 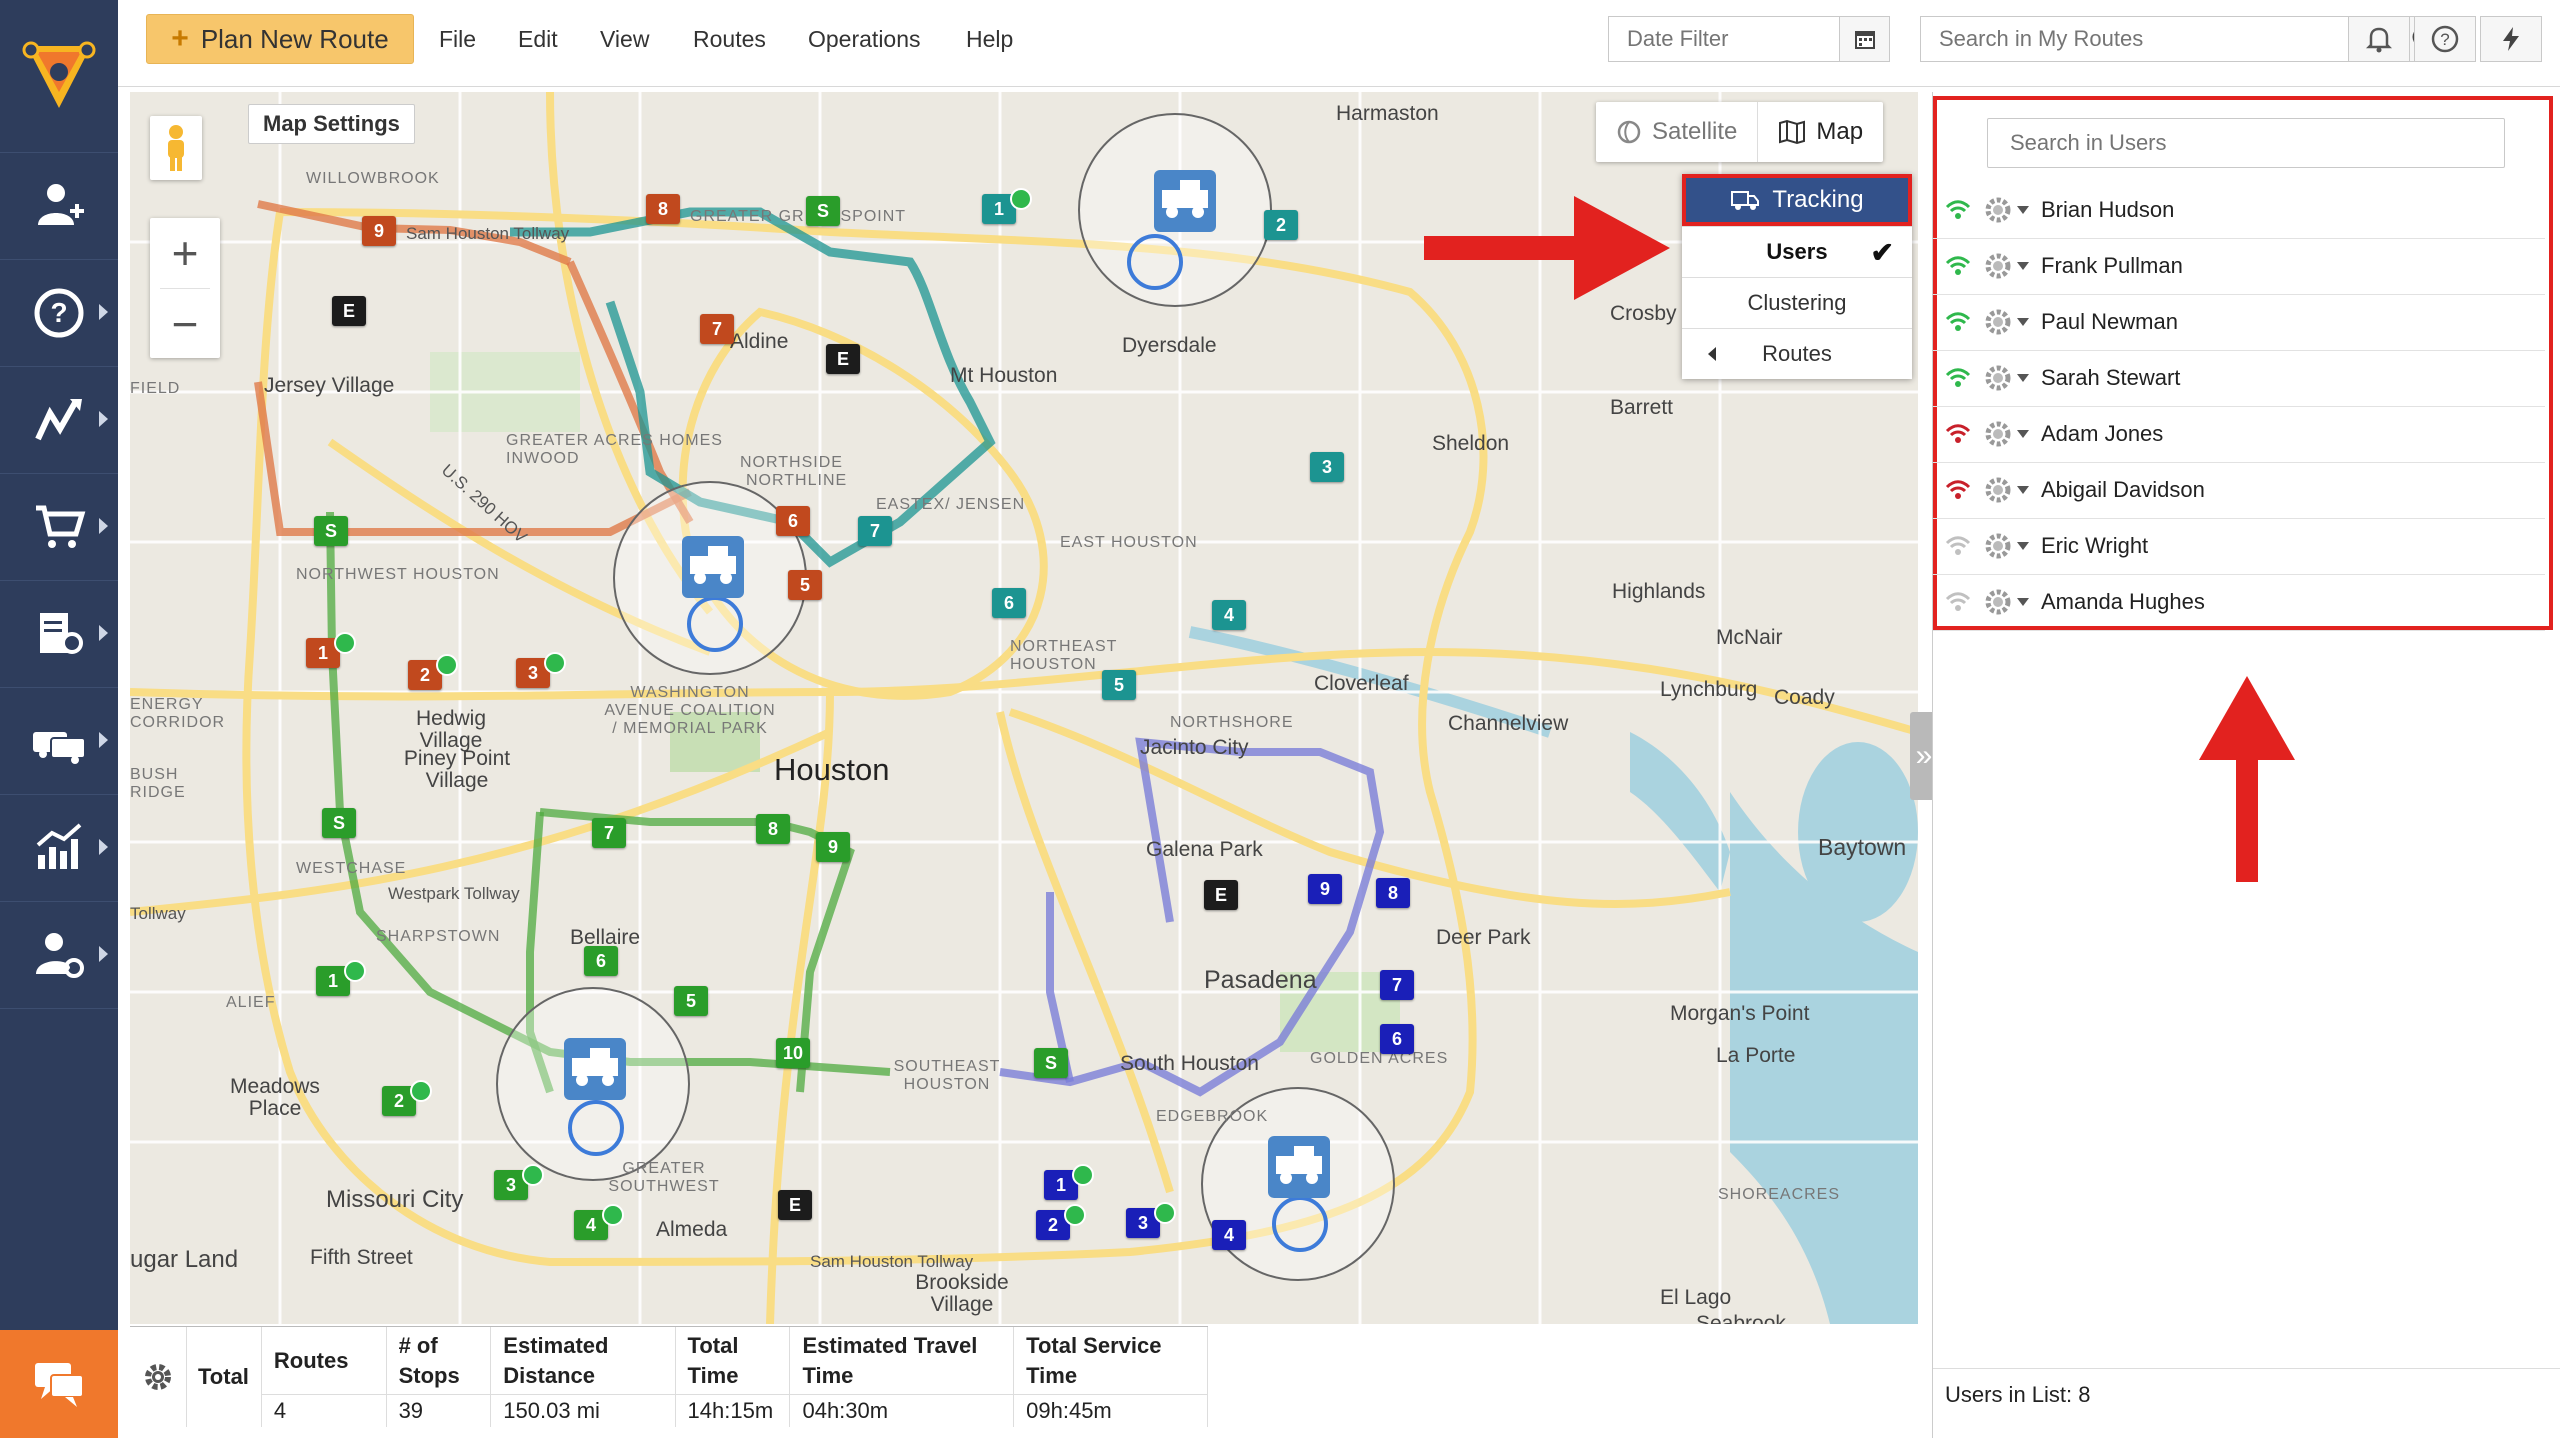 I want to click on sidebar-item-reports, so click(x=59, y=848).